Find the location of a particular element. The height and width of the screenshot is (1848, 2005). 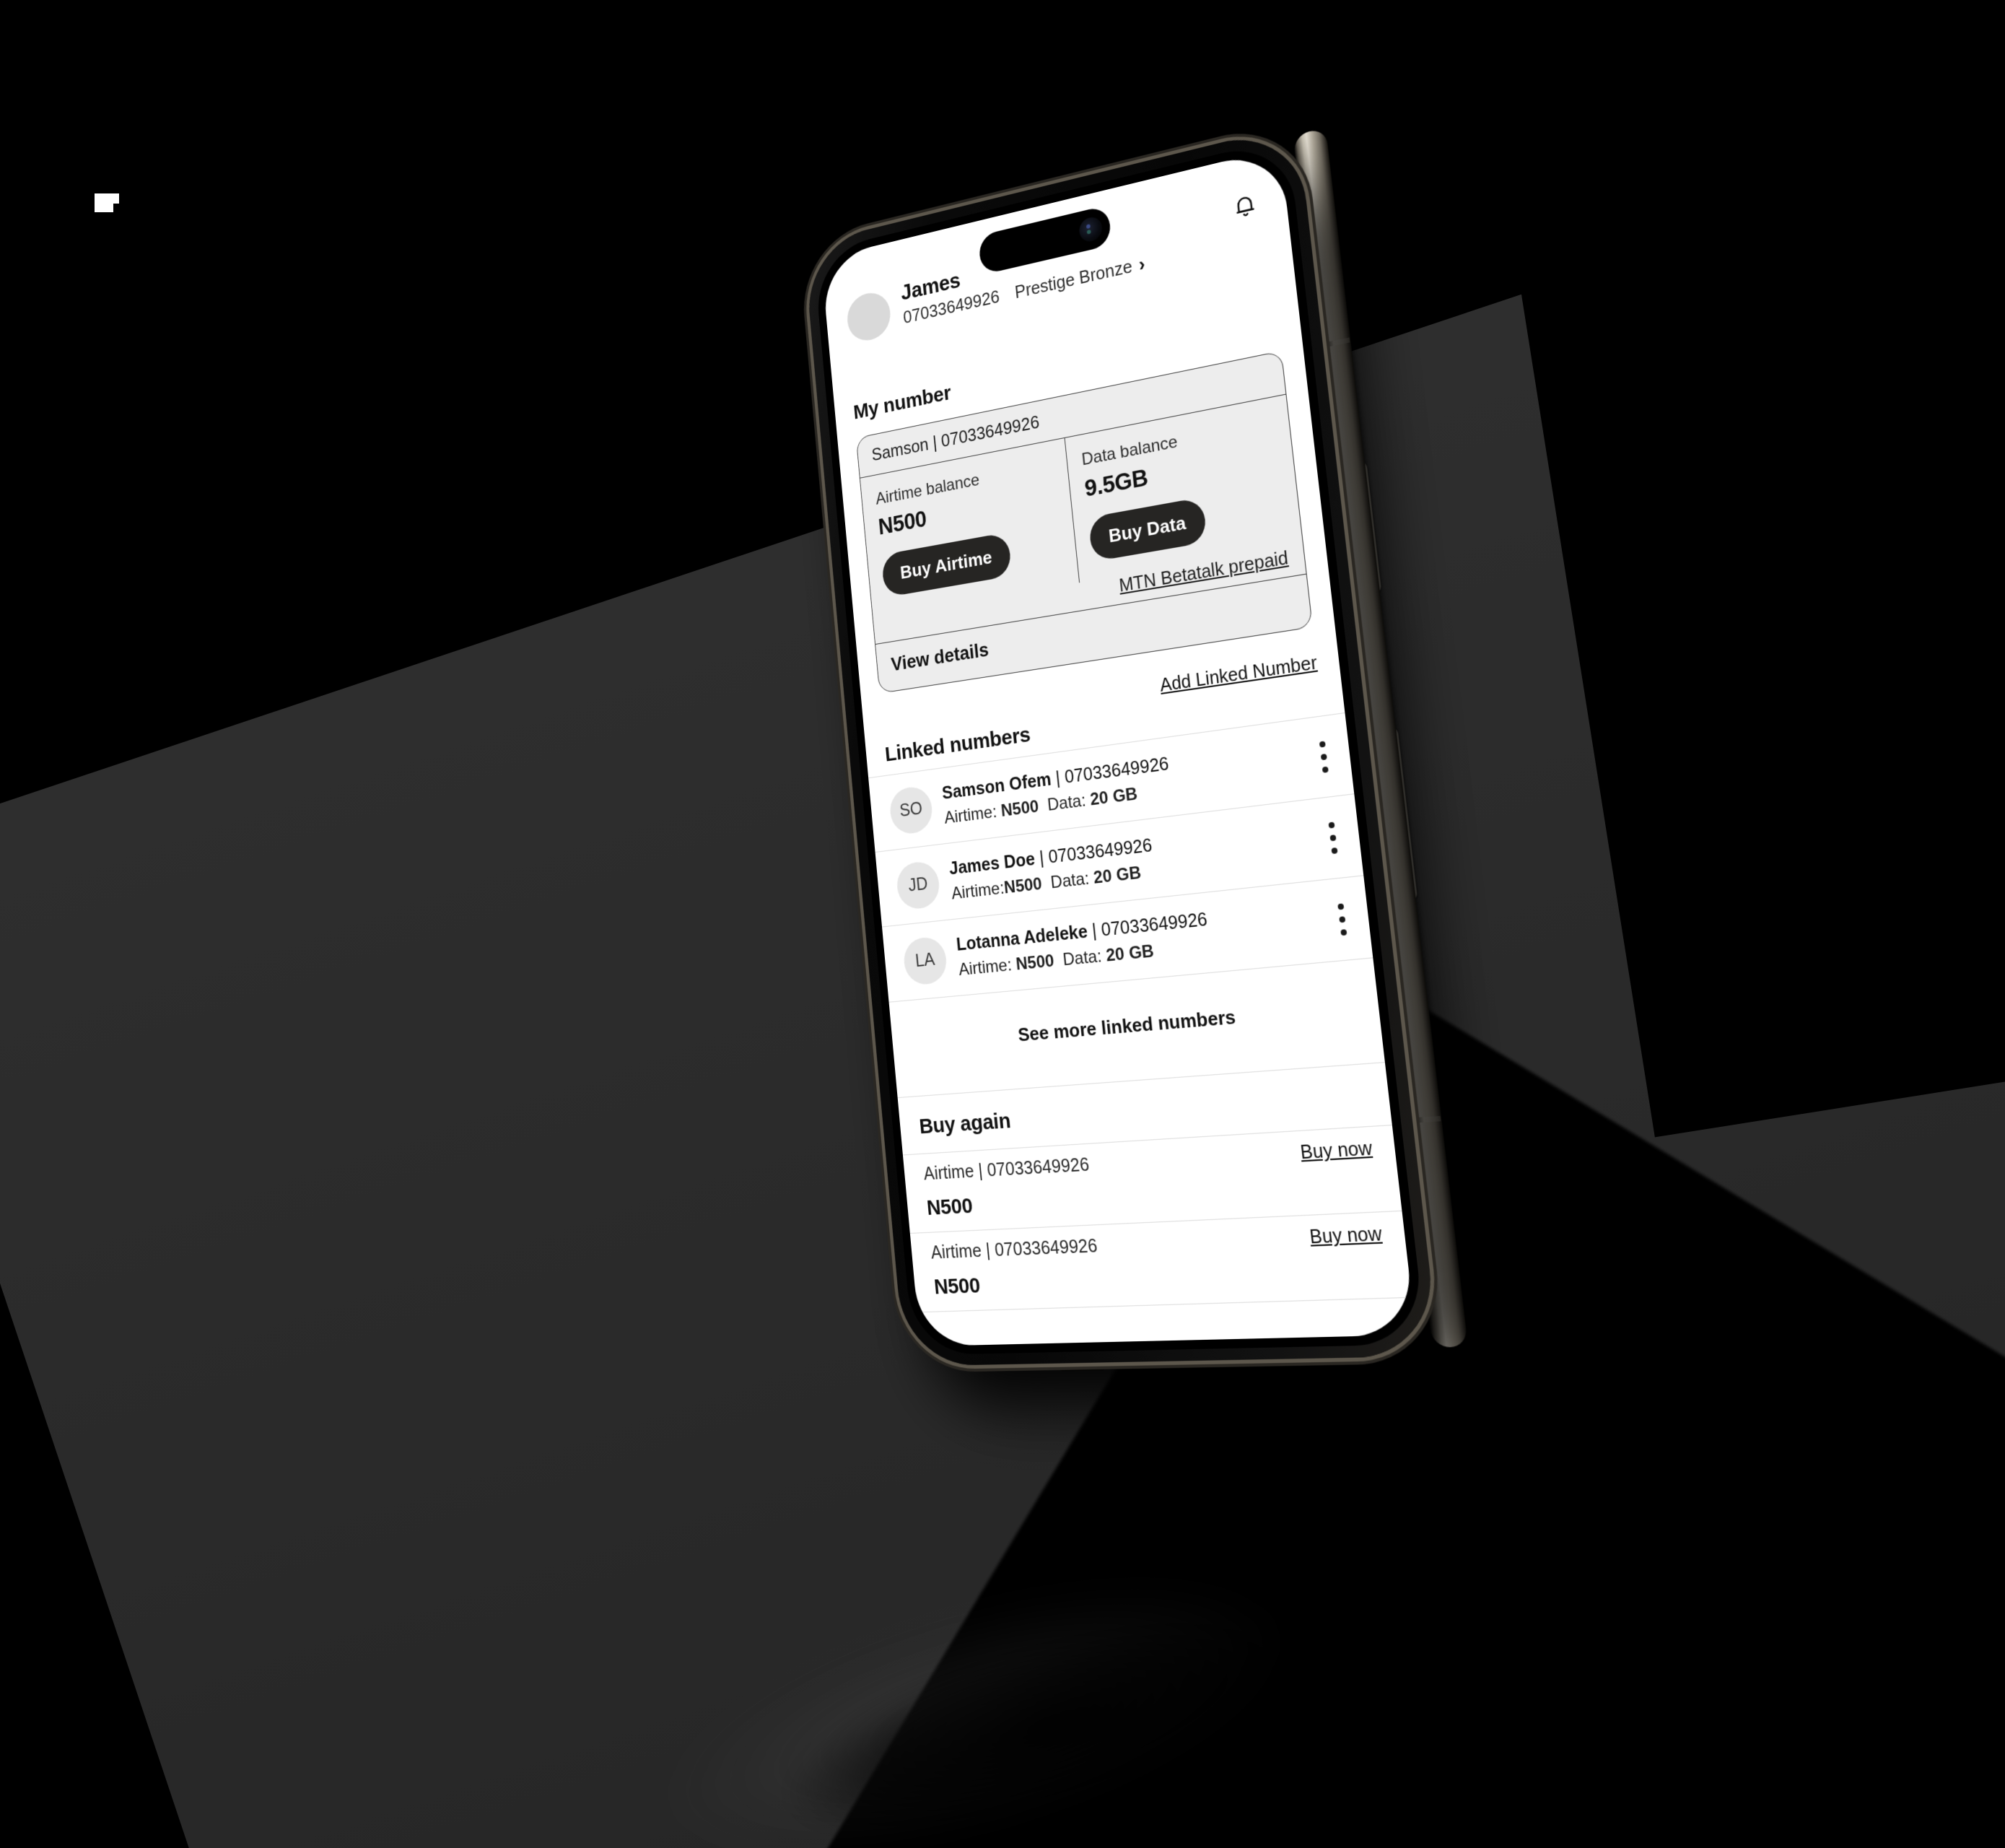

buy-airtime-button: Buy Airtime is located at coordinates (947, 565).